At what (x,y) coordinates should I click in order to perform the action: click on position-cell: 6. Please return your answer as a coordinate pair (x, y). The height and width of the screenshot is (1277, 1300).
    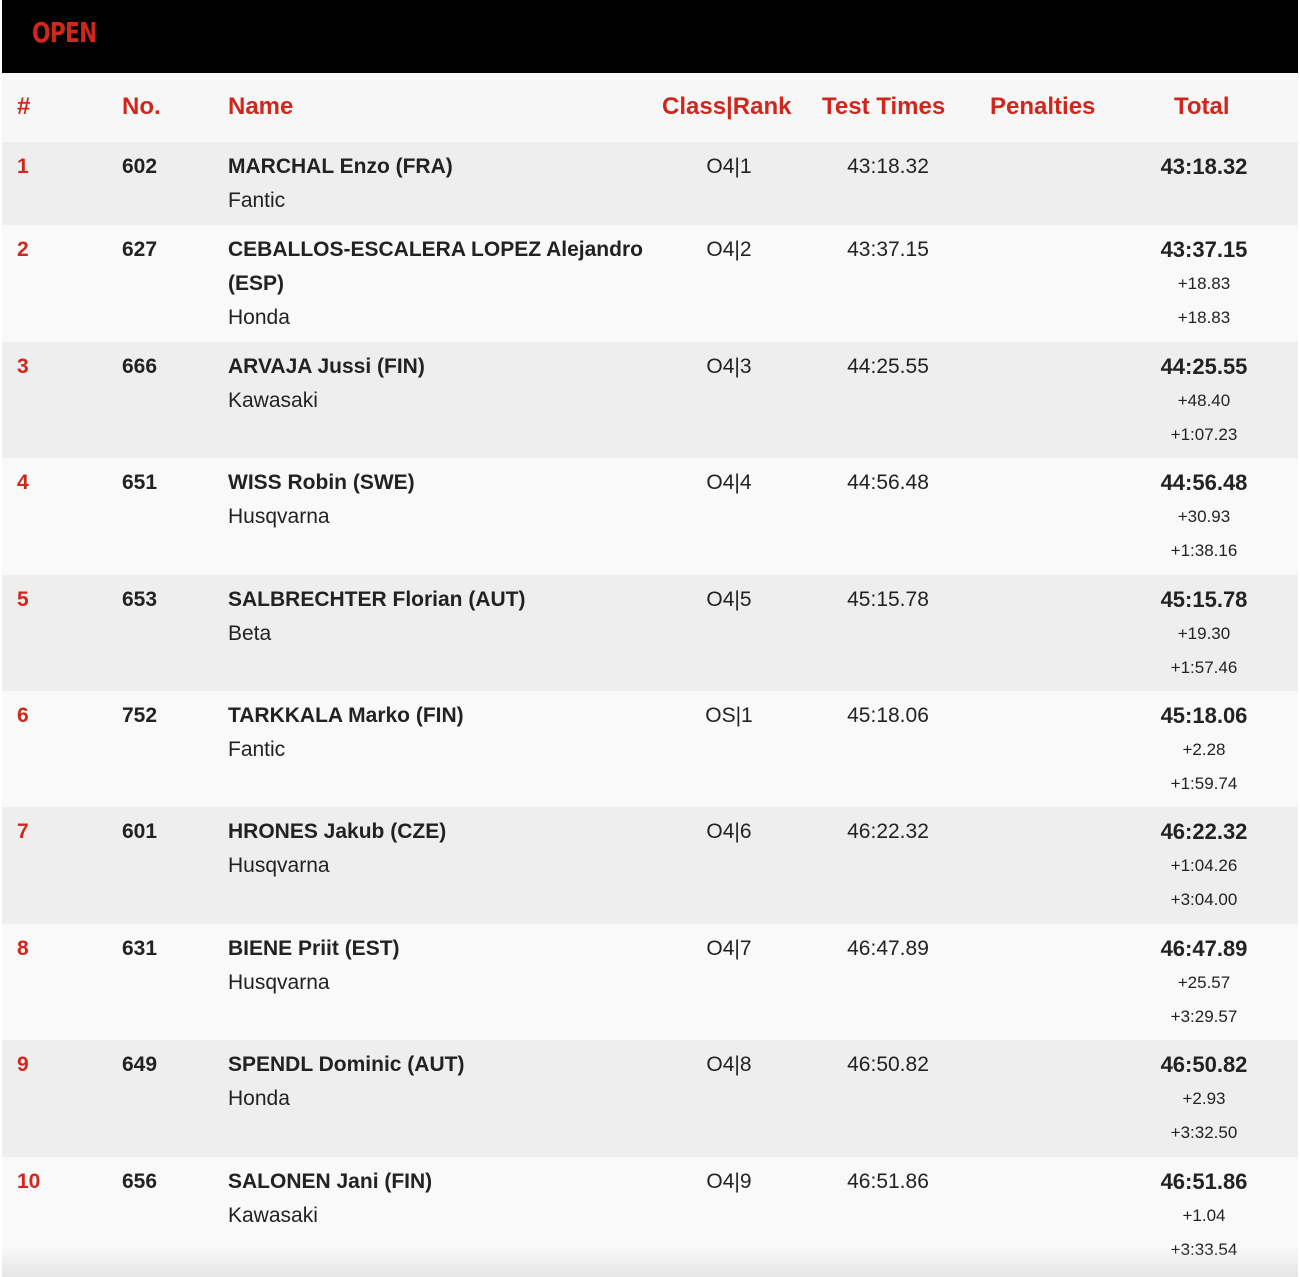
    Looking at the image, I should click on (23, 715).